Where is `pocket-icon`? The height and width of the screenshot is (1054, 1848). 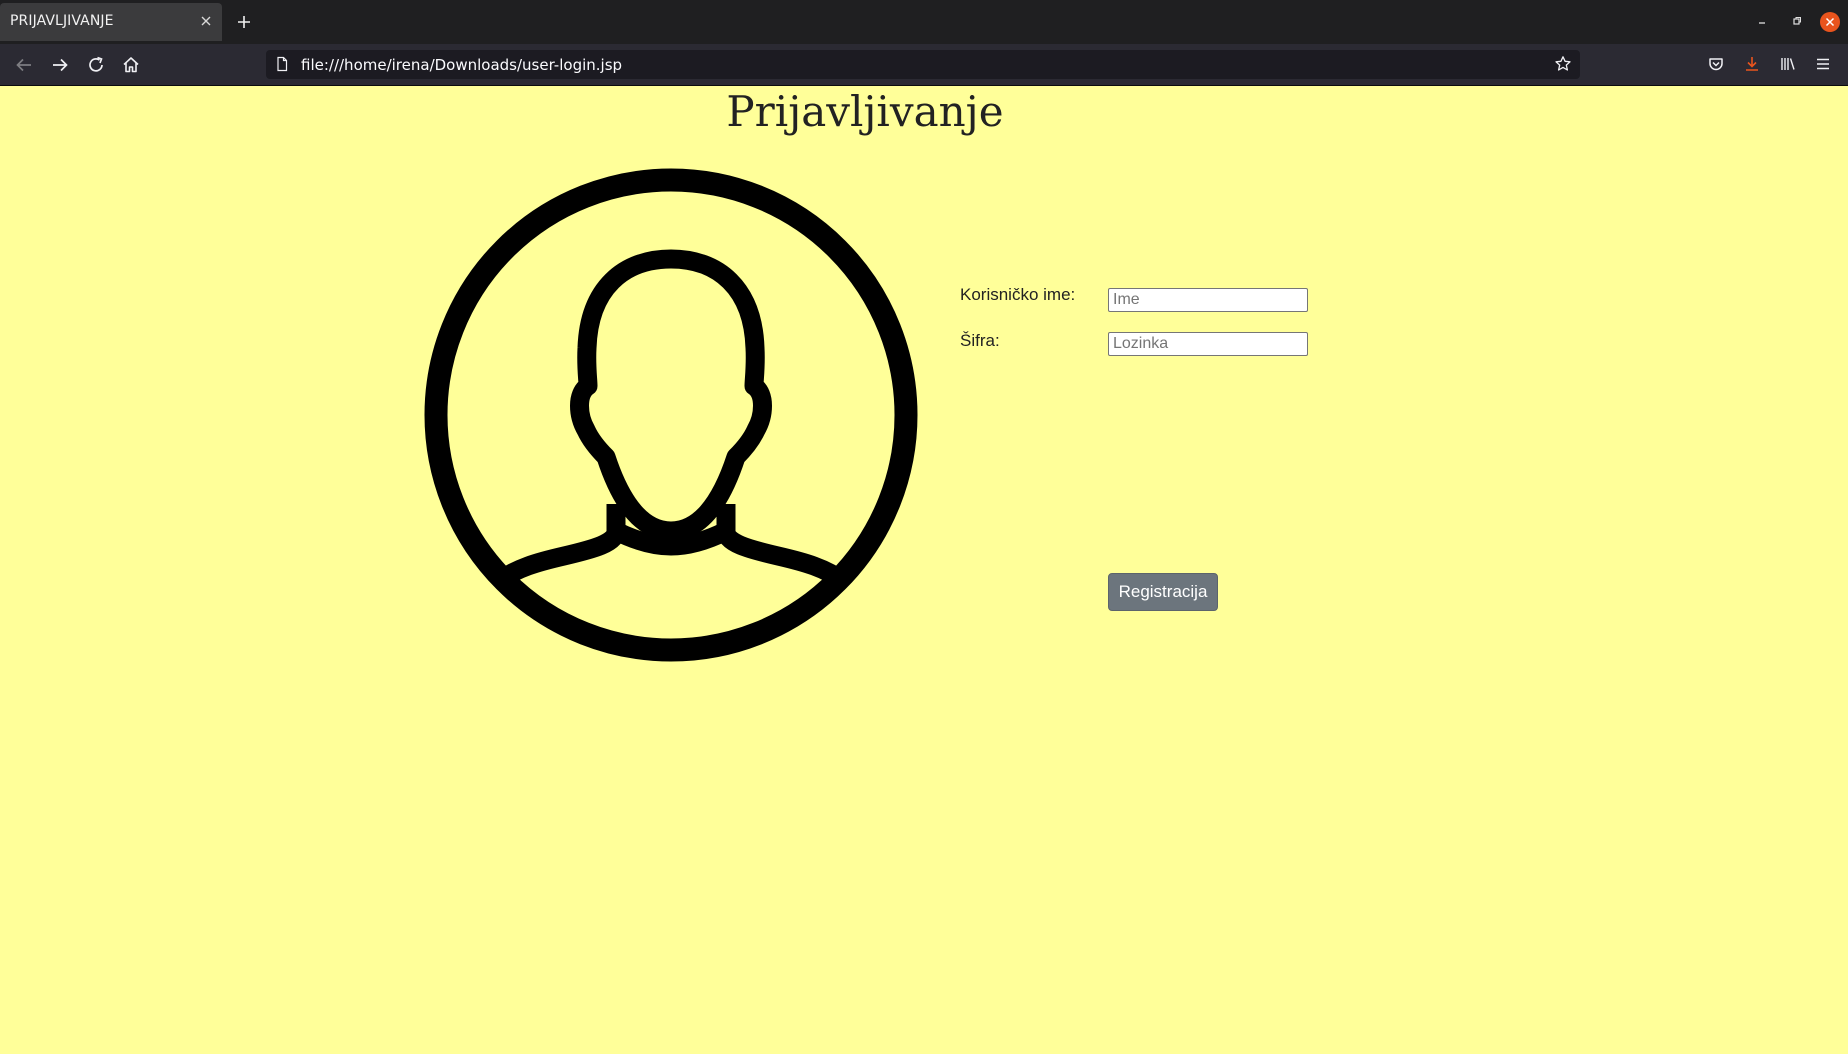
pocket-icon is located at coordinates (1716, 64).